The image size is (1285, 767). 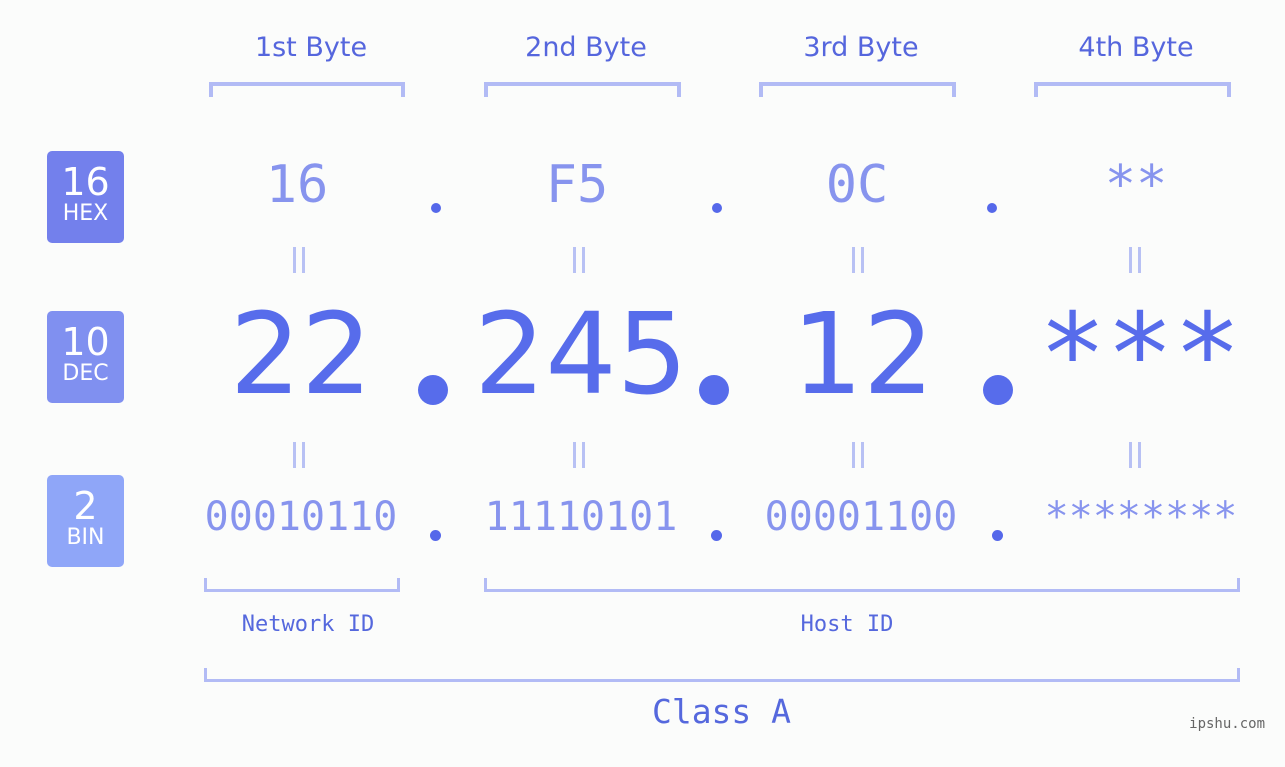 What do you see at coordinates (577, 185) in the screenshot?
I see `hex-byte-2: F5` at bounding box center [577, 185].